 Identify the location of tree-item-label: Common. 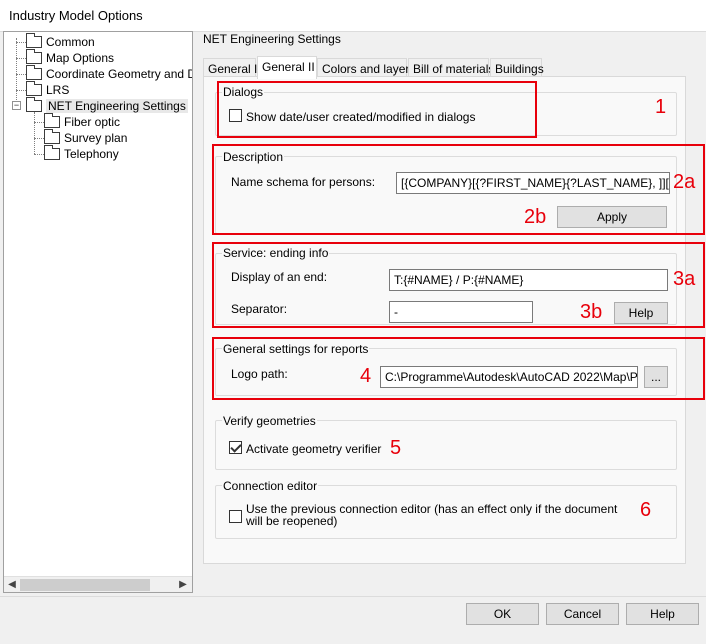
(70, 42).